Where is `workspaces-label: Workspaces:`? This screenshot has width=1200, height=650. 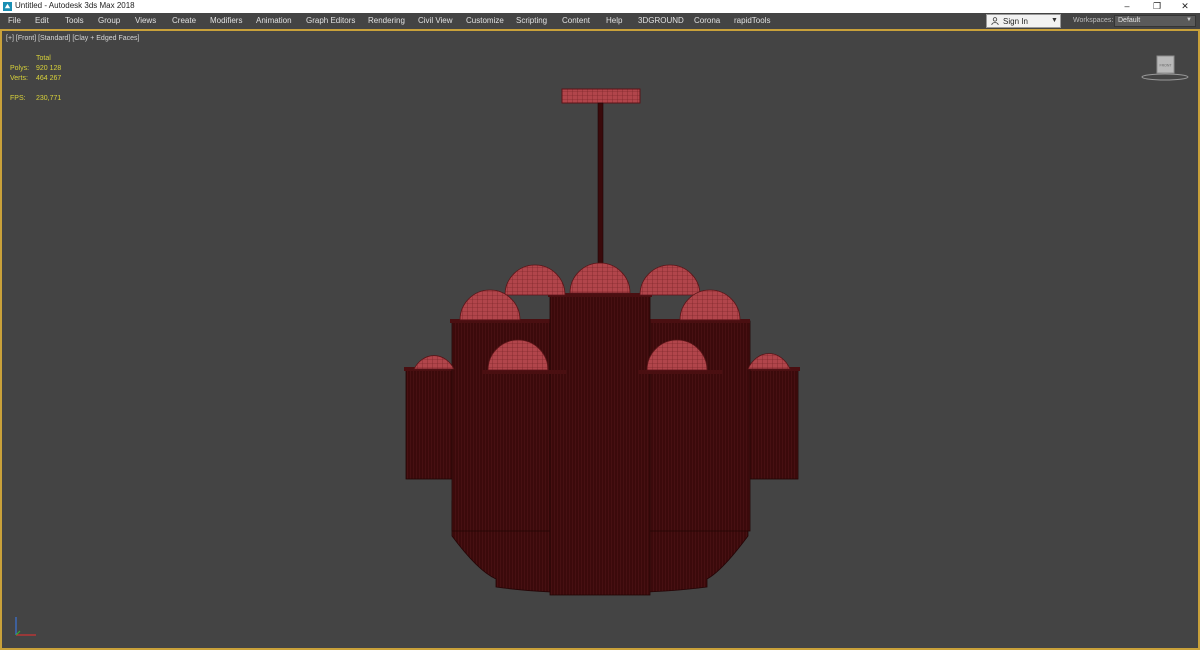
workspaces-label: Workspaces: is located at coordinates (1093, 20).